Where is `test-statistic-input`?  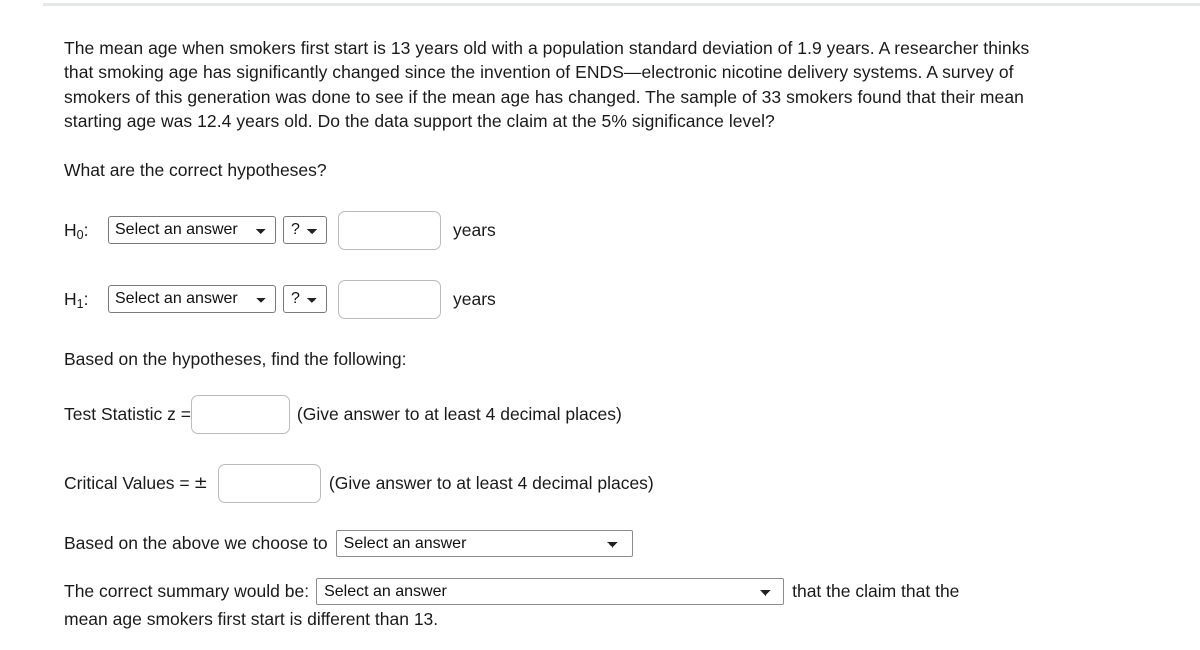 test-statistic-input is located at coordinates (240, 414).